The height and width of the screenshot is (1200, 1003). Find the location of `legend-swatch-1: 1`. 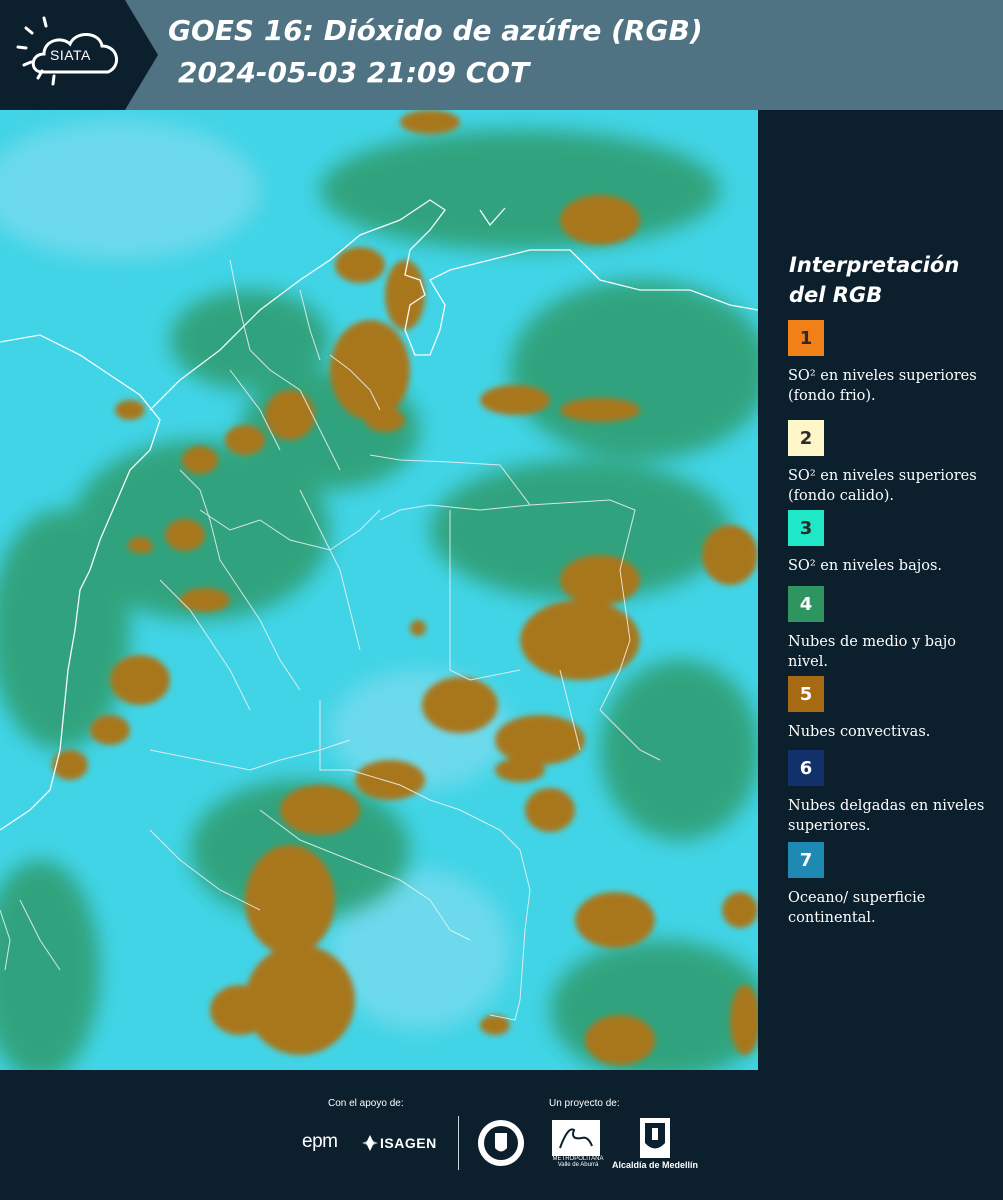

legend-swatch-1: 1 is located at coordinates (806, 338).